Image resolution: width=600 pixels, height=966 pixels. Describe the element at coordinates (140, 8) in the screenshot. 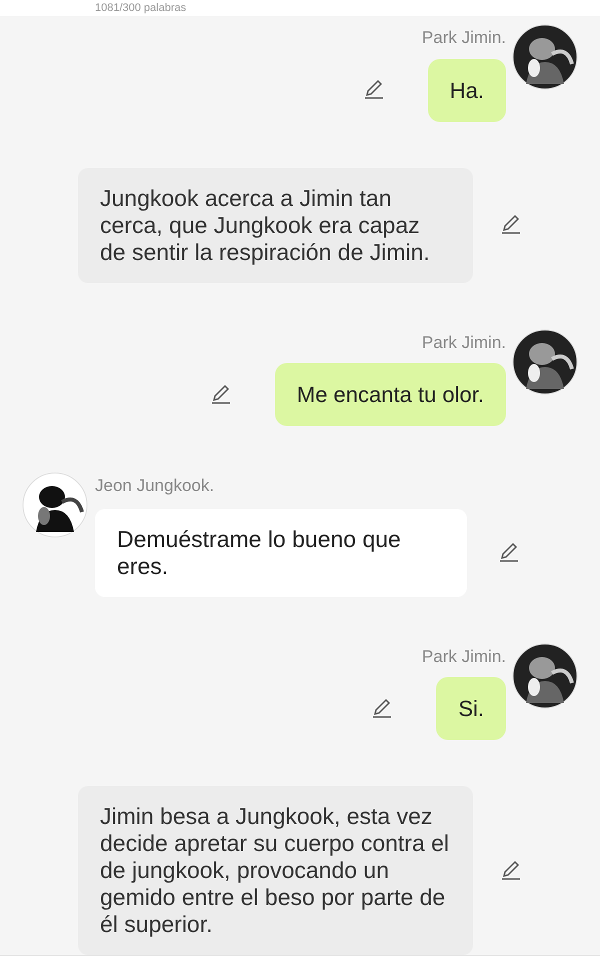

I see `word-count: 1081/300 palabras` at that location.